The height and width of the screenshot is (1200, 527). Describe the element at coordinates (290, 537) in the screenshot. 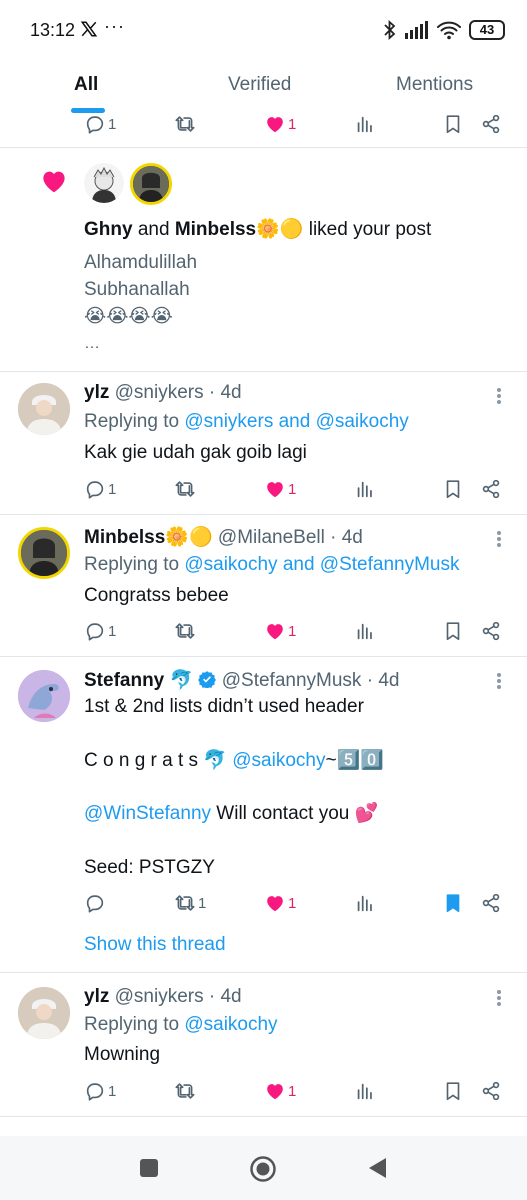

I see `handle-time: @MilaneBell · 4d` at that location.